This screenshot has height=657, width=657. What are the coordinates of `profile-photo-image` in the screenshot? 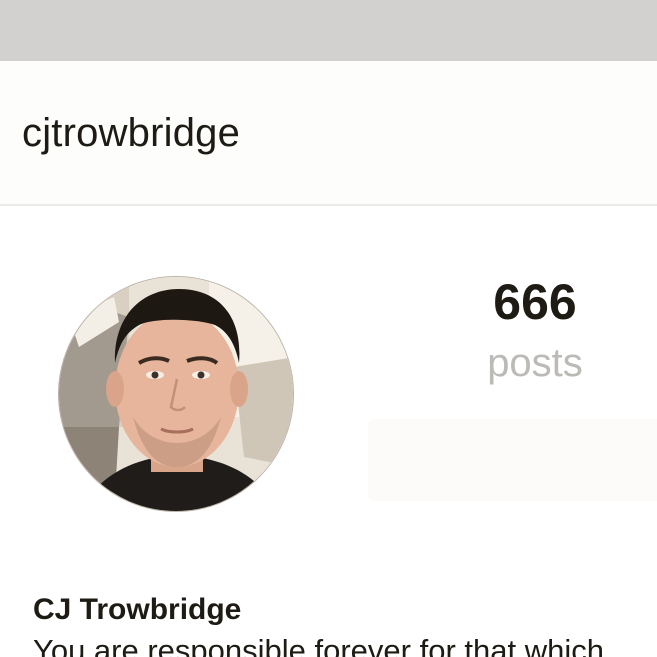 It's located at (176, 394).